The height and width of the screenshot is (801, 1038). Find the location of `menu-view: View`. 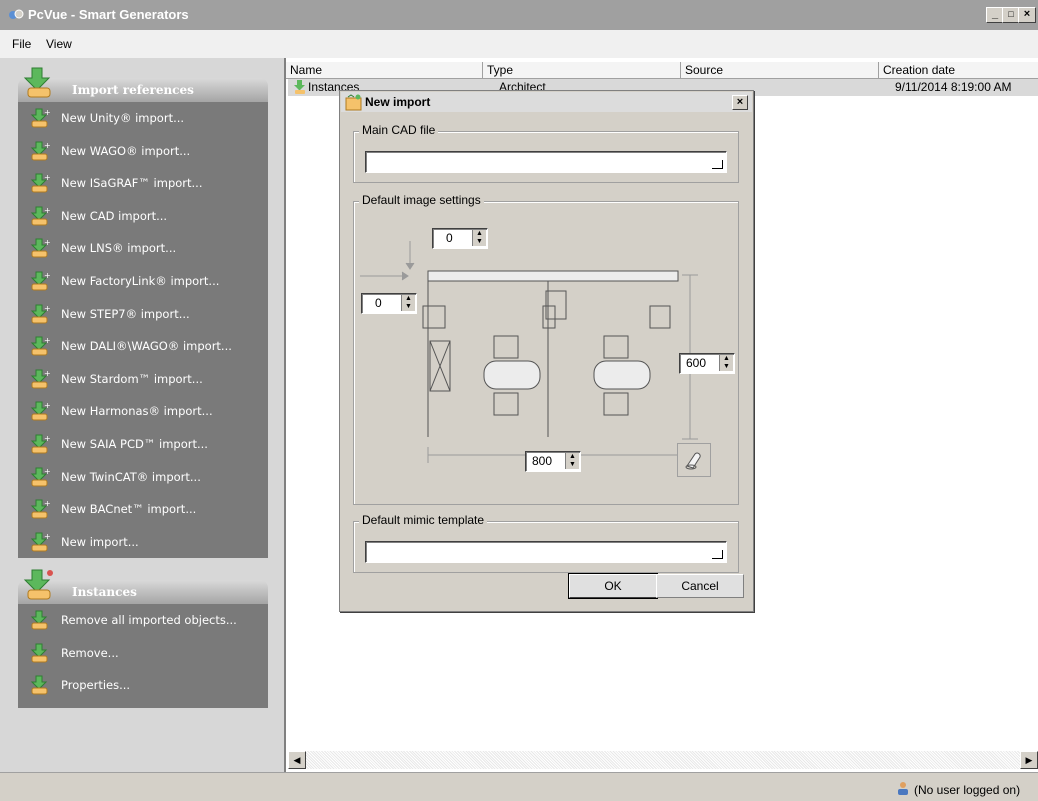

menu-view: View is located at coordinates (59, 44).